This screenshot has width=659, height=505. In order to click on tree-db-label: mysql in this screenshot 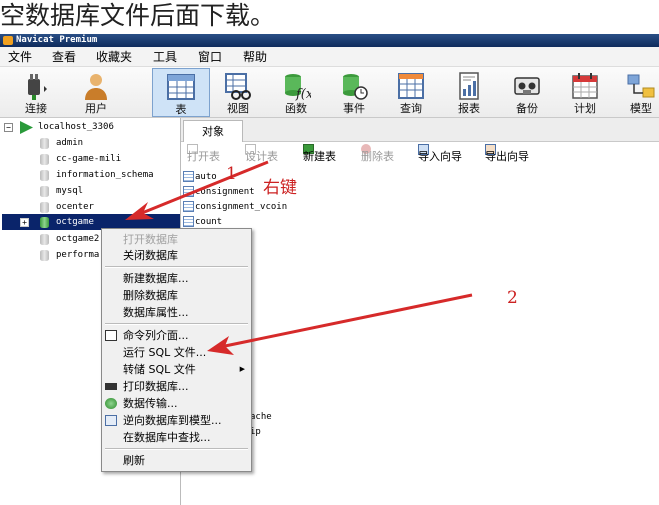, I will do `click(70, 191)`.